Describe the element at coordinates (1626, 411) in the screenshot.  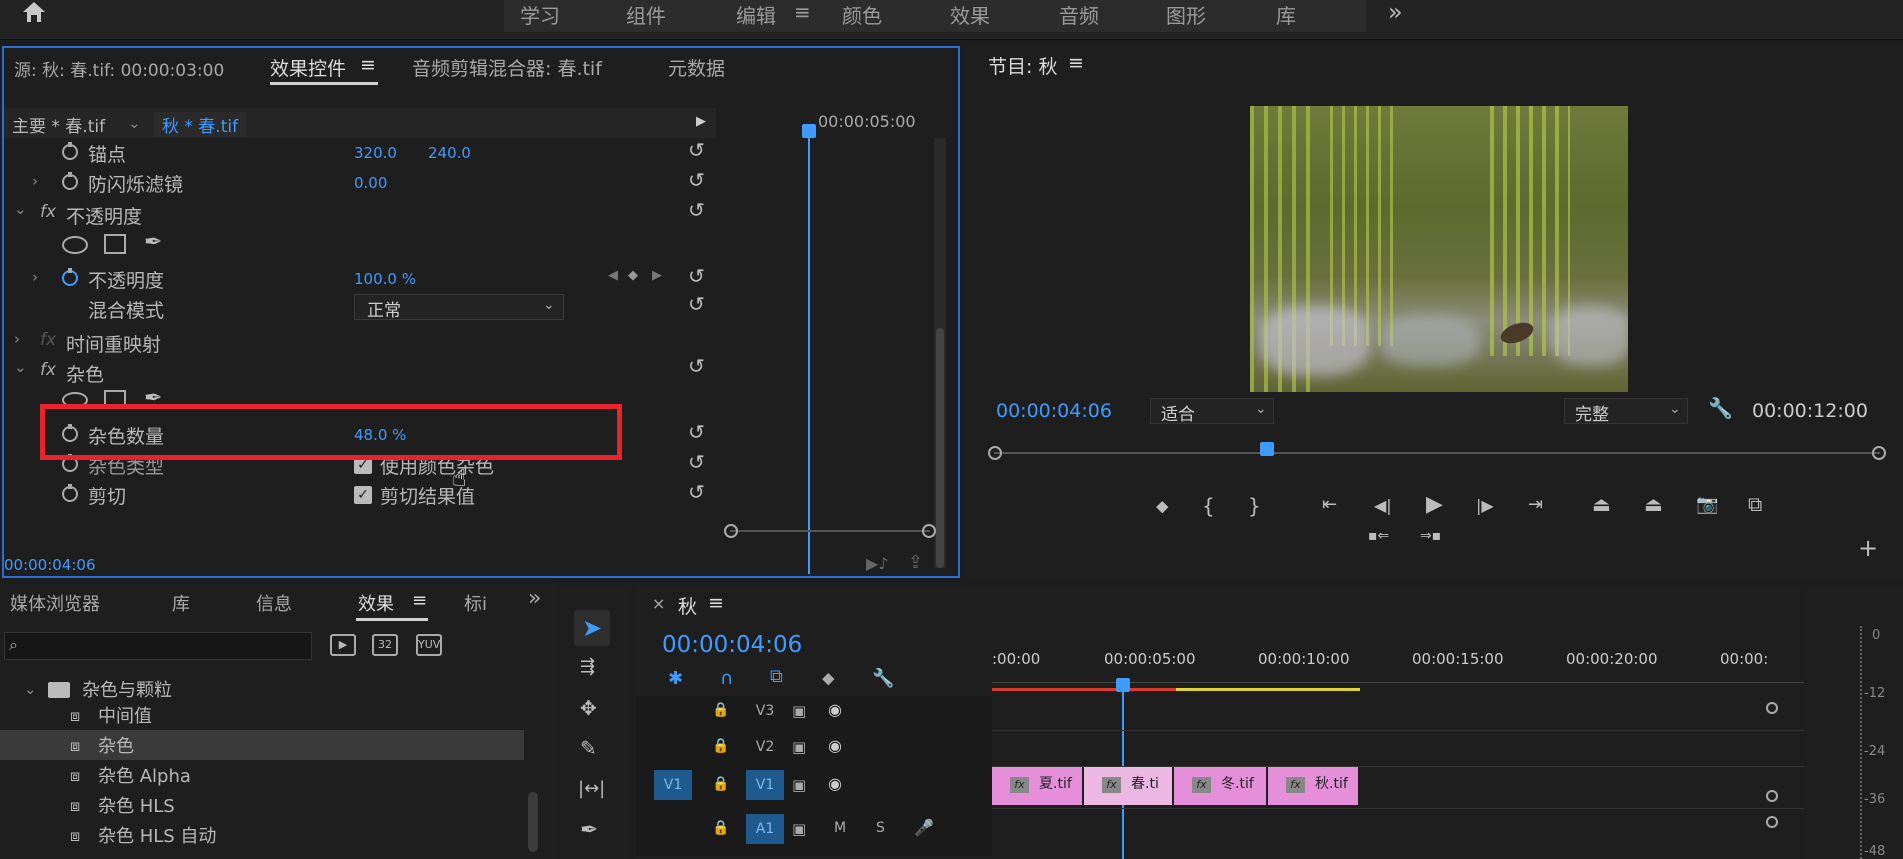
I see `quality-select: 完整 ⌄` at that location.